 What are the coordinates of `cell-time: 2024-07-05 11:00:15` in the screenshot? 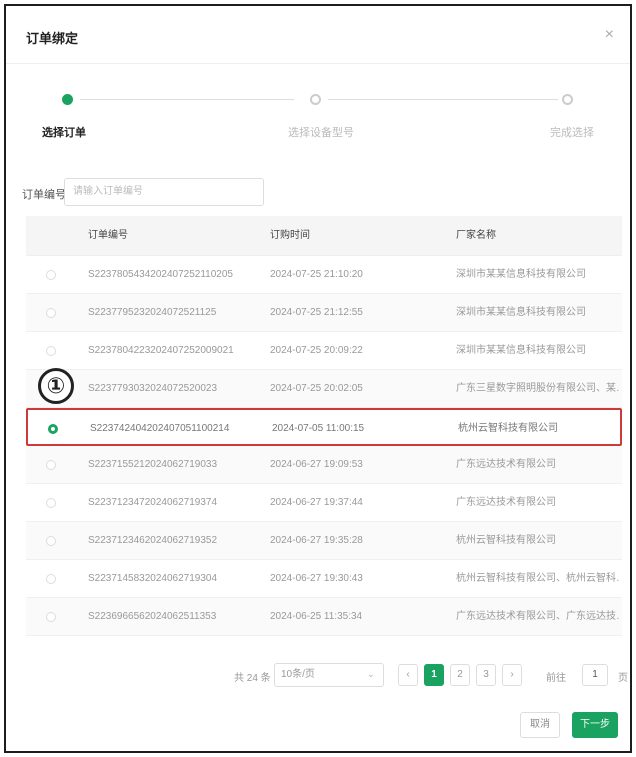 It's located at (318, 428).